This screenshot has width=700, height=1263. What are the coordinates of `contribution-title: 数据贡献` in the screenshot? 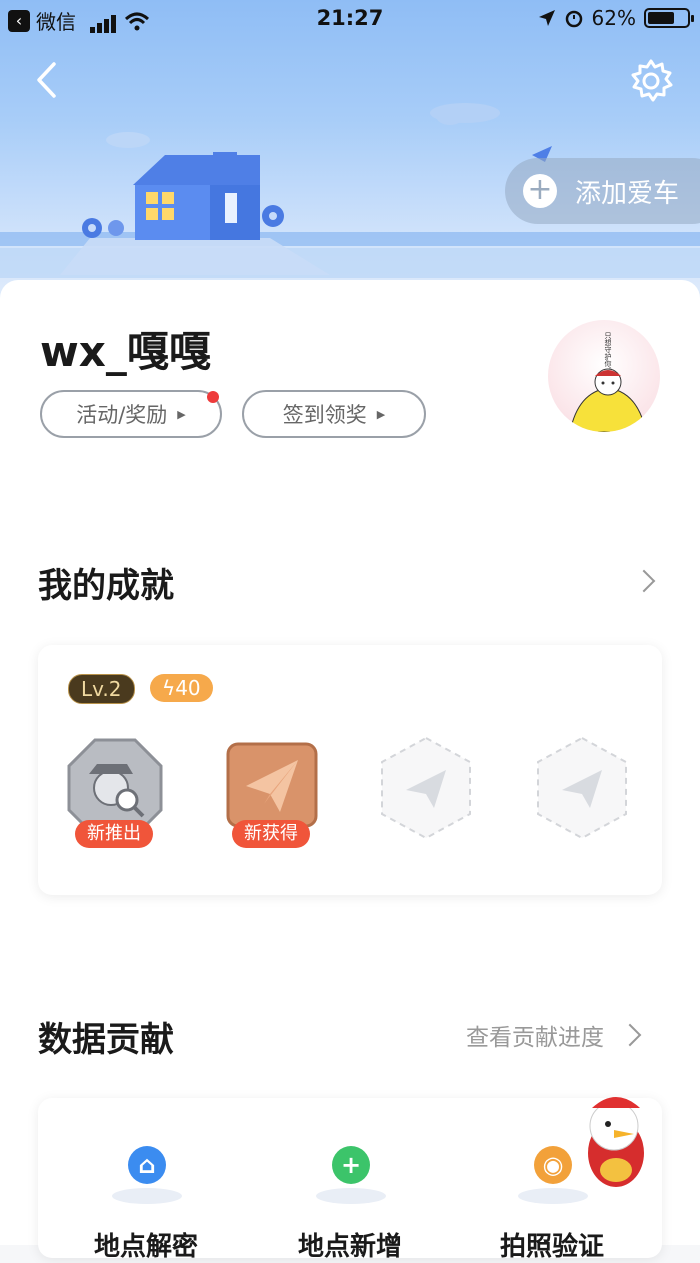 It's located at (106, 1040).